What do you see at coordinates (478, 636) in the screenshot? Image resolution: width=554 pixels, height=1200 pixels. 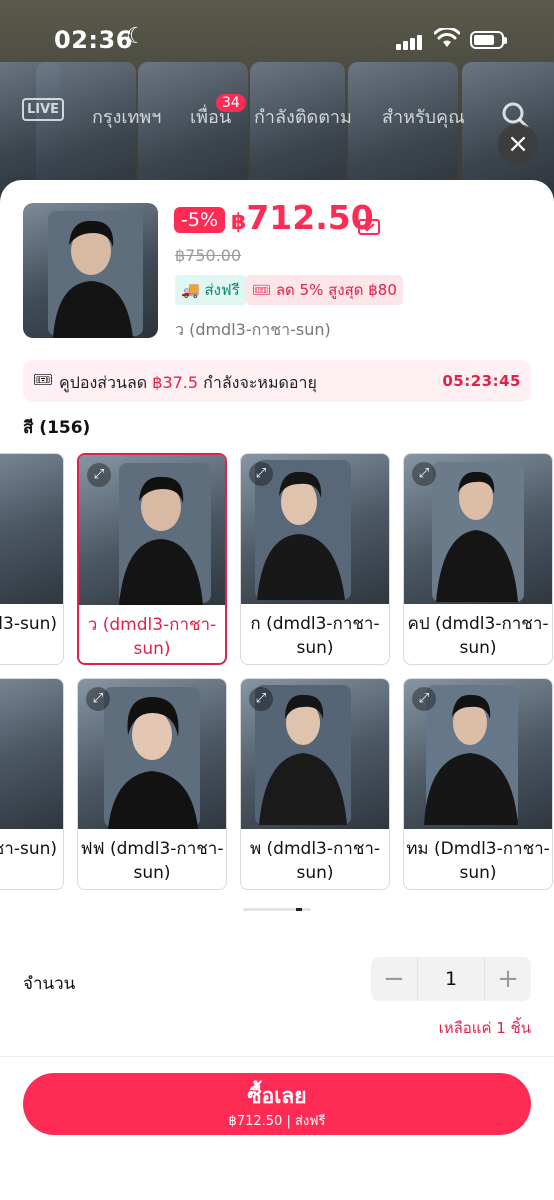 I see `option-label: คป (dmdl3-กาชา-sun)` at bounding box center [478, 636].